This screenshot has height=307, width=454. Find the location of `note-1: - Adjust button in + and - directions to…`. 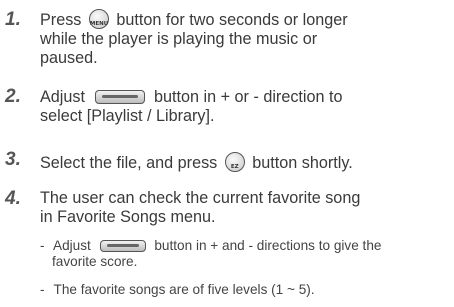

note-1: - Adjust button in + and - directions to… is located at coordinates (242, 254).